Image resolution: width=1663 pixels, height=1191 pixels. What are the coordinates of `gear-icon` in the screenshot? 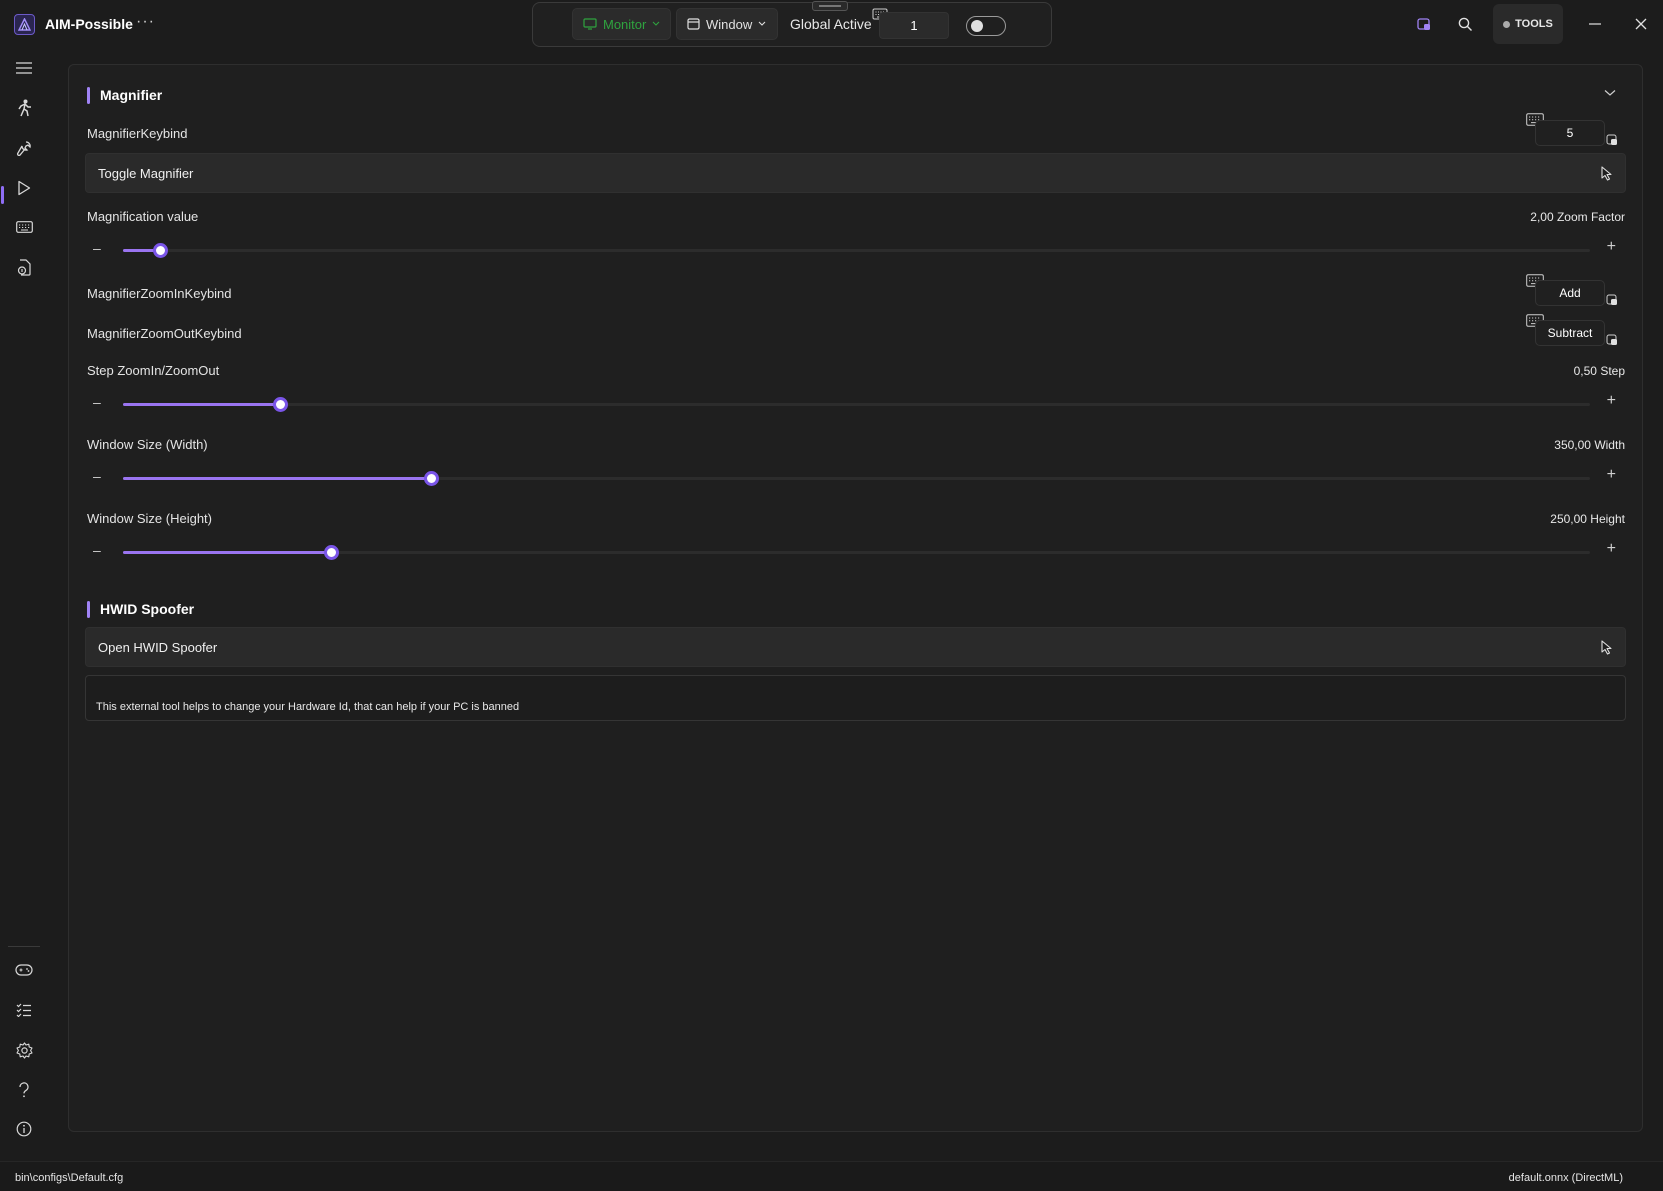 It's located at (24, 1050).